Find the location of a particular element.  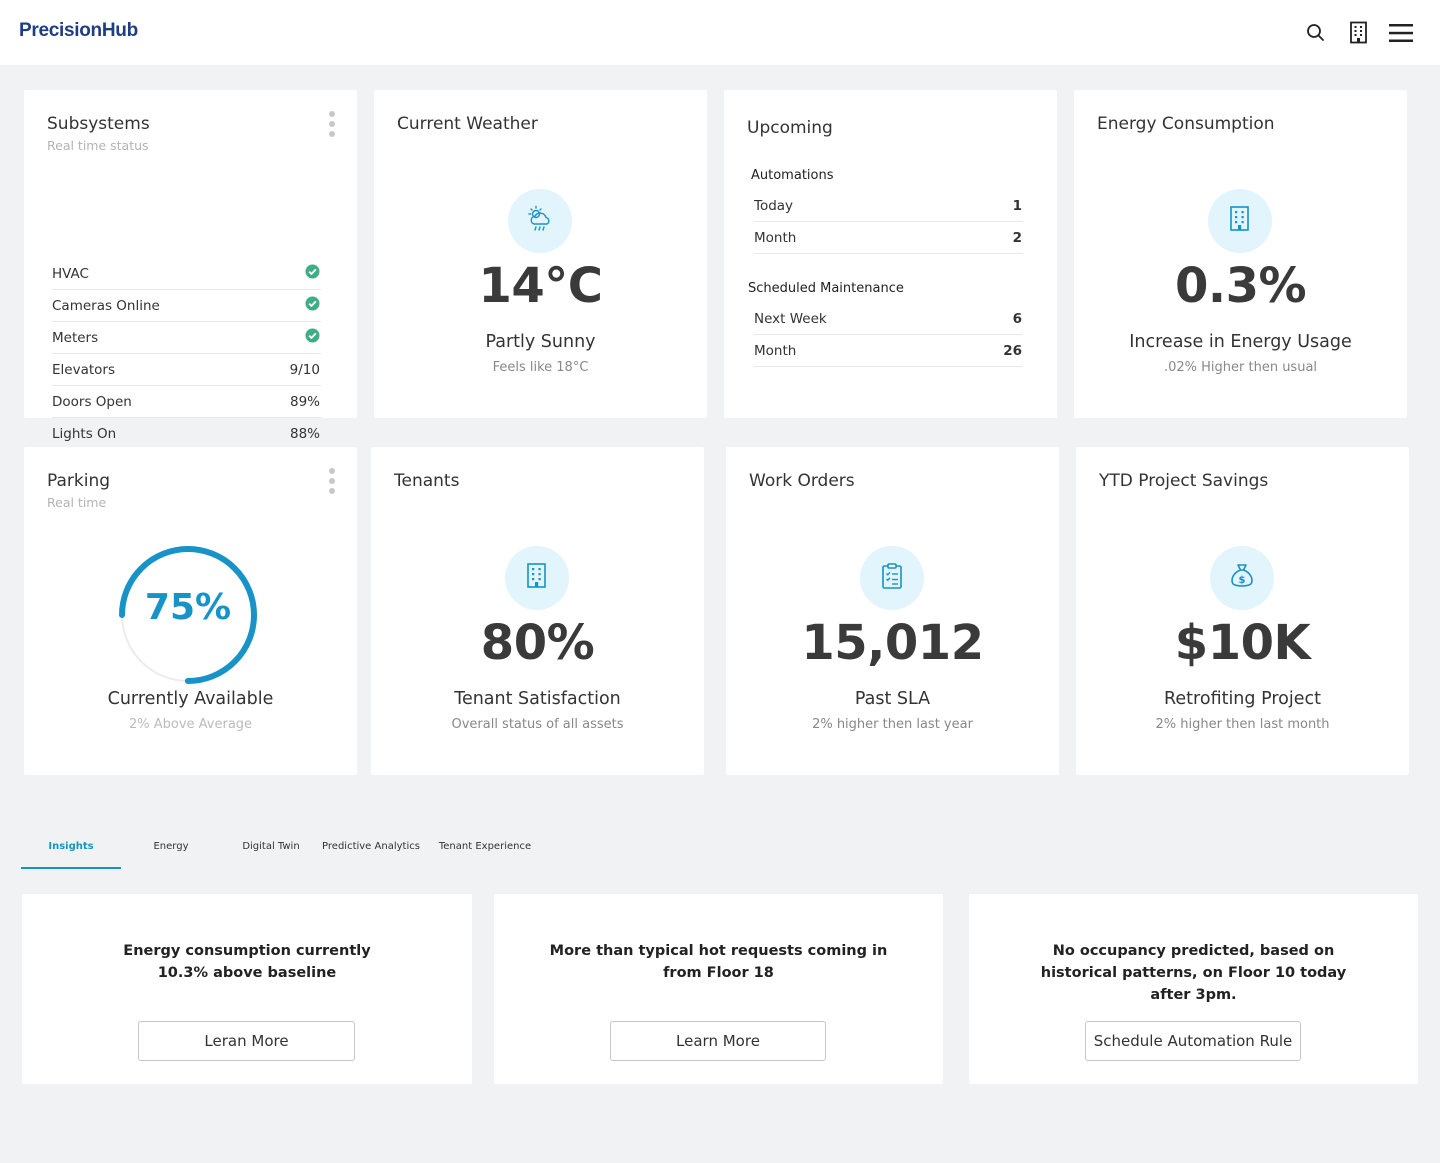

work-orders-value: 15,012 is located at coordinates (892, 643).